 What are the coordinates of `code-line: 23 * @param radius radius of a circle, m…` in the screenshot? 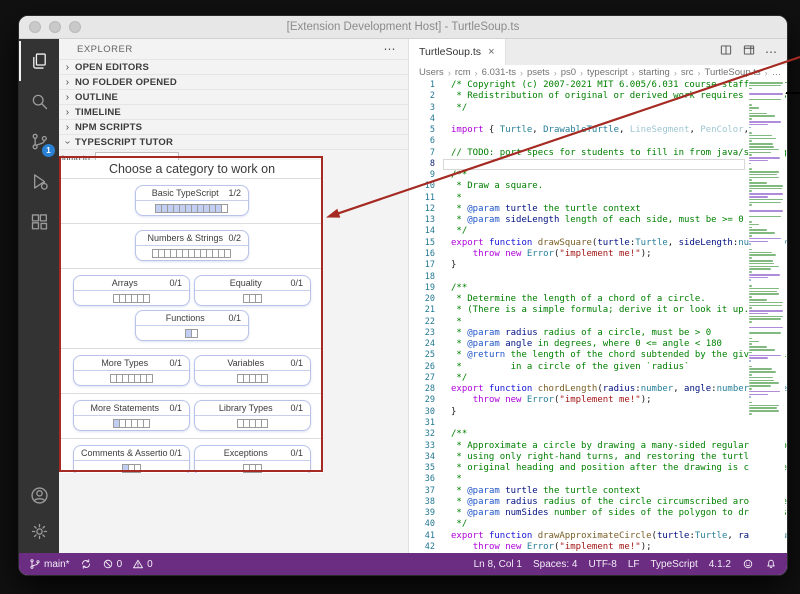 It's located at (598, 333).